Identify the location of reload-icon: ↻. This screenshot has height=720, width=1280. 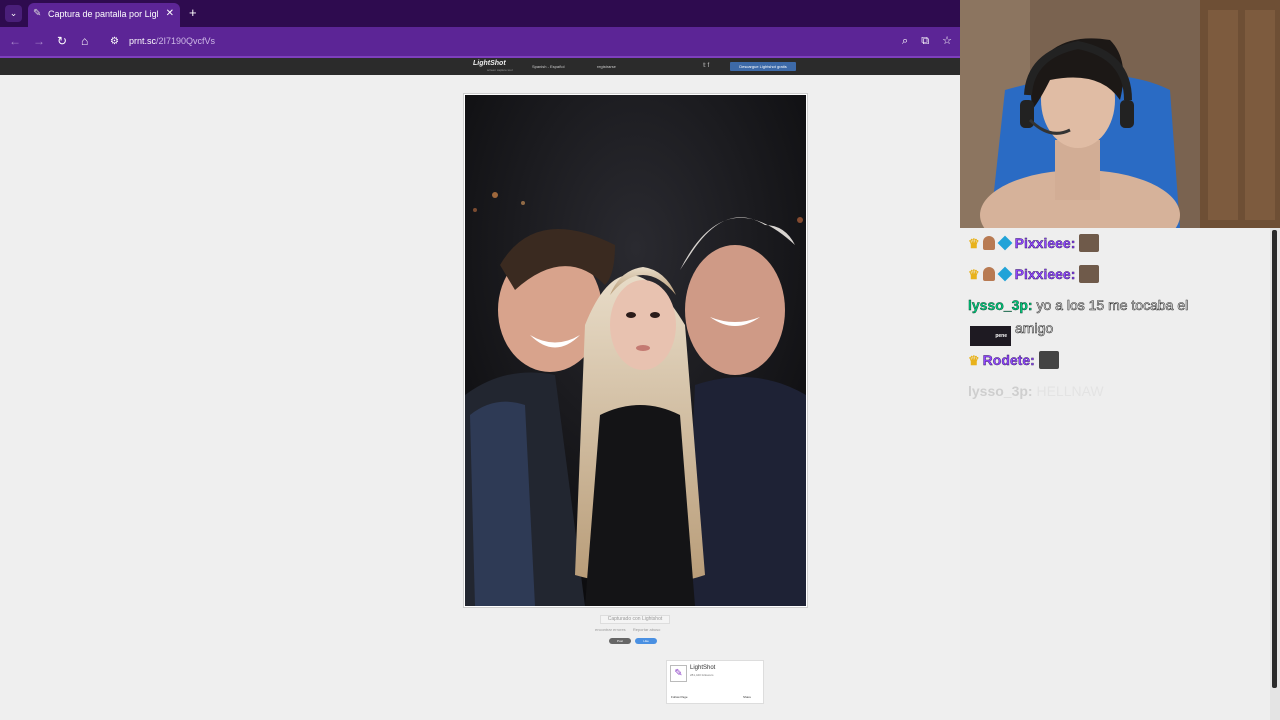
(62, 41).